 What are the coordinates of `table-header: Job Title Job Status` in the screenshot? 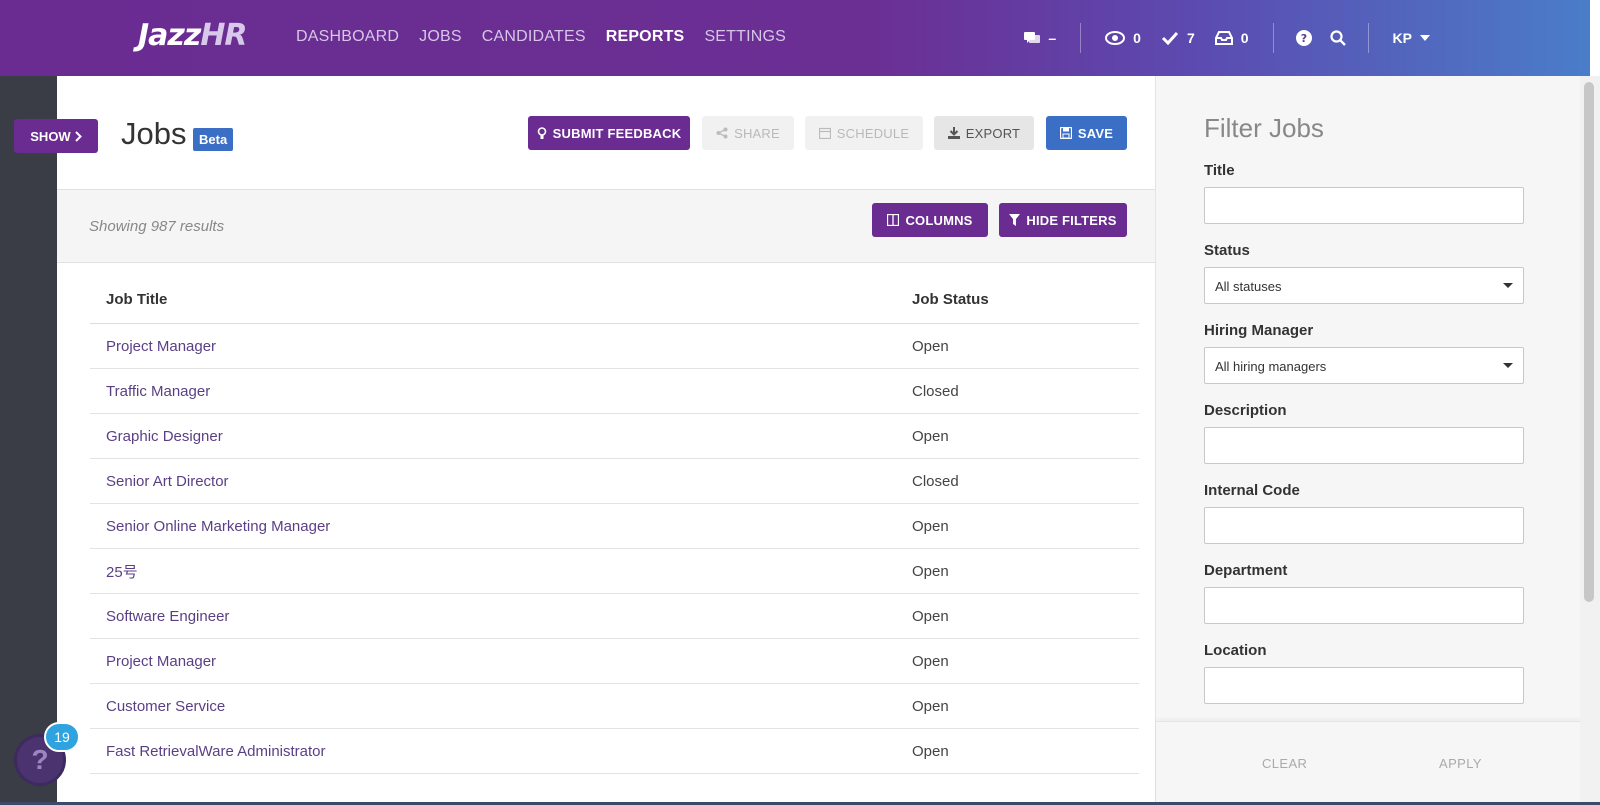 It's located at (614, 300).